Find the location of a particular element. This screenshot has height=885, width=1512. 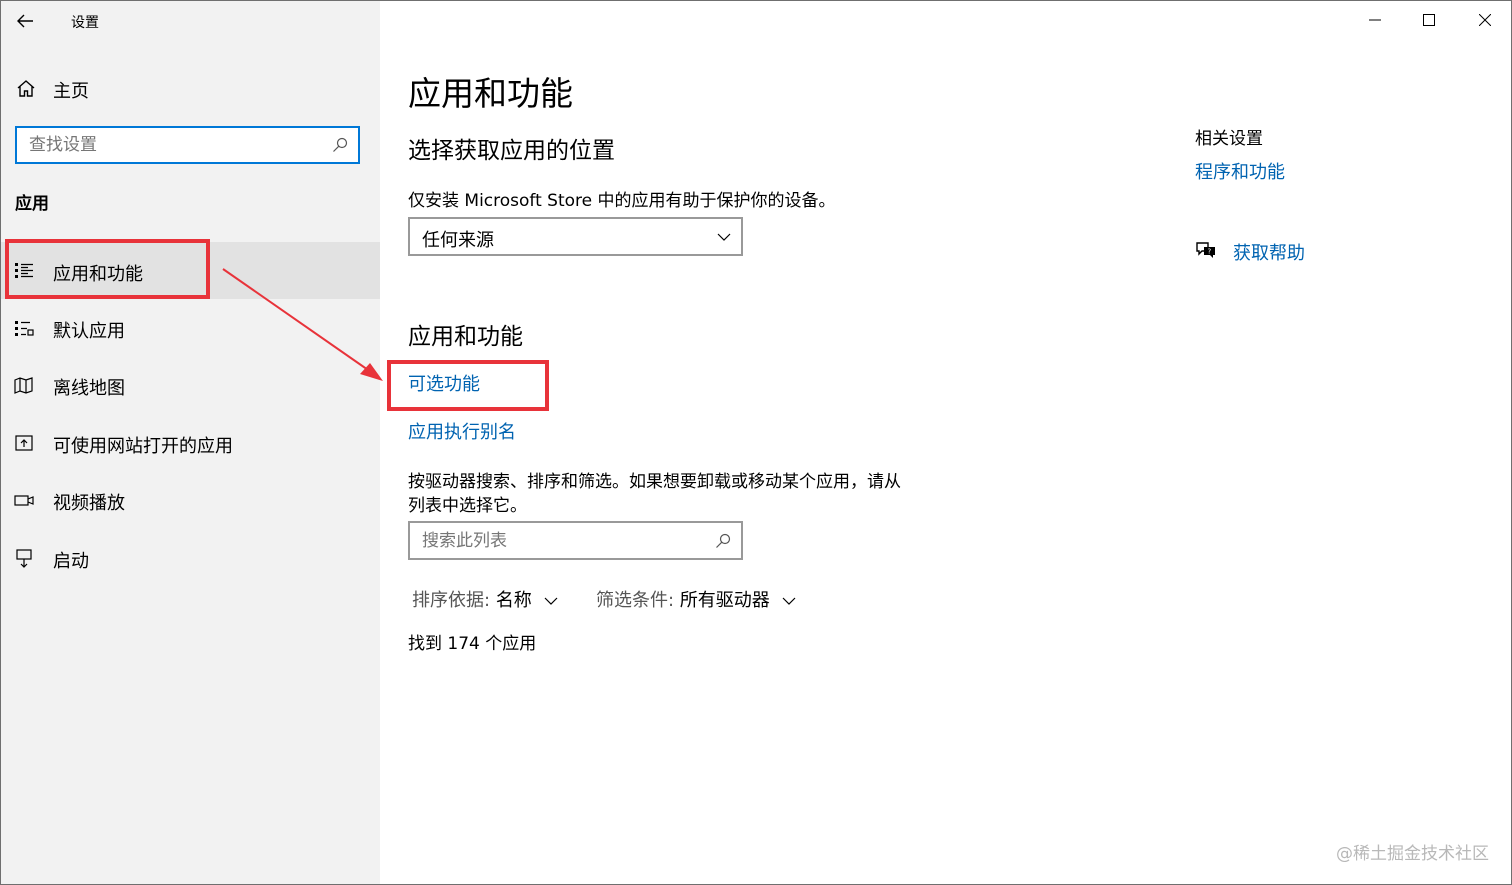

maximize-button is located at coordinates (1429, 21).